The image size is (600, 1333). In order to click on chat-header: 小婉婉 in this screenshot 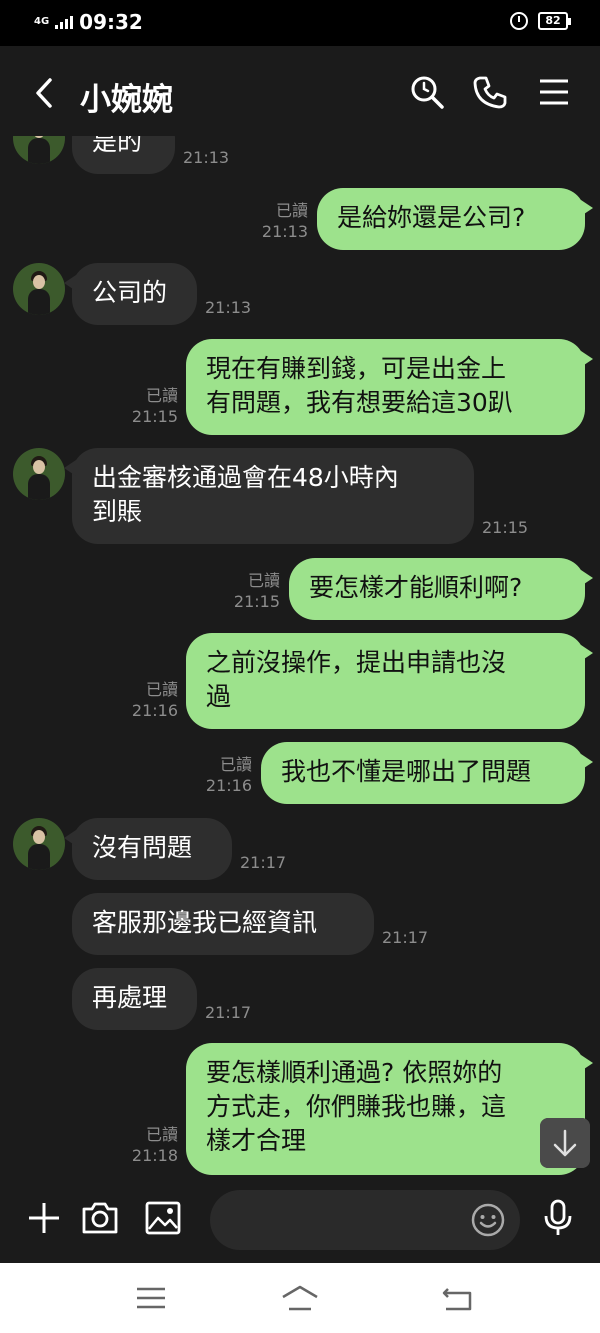, I will do `click(300, 91)`.